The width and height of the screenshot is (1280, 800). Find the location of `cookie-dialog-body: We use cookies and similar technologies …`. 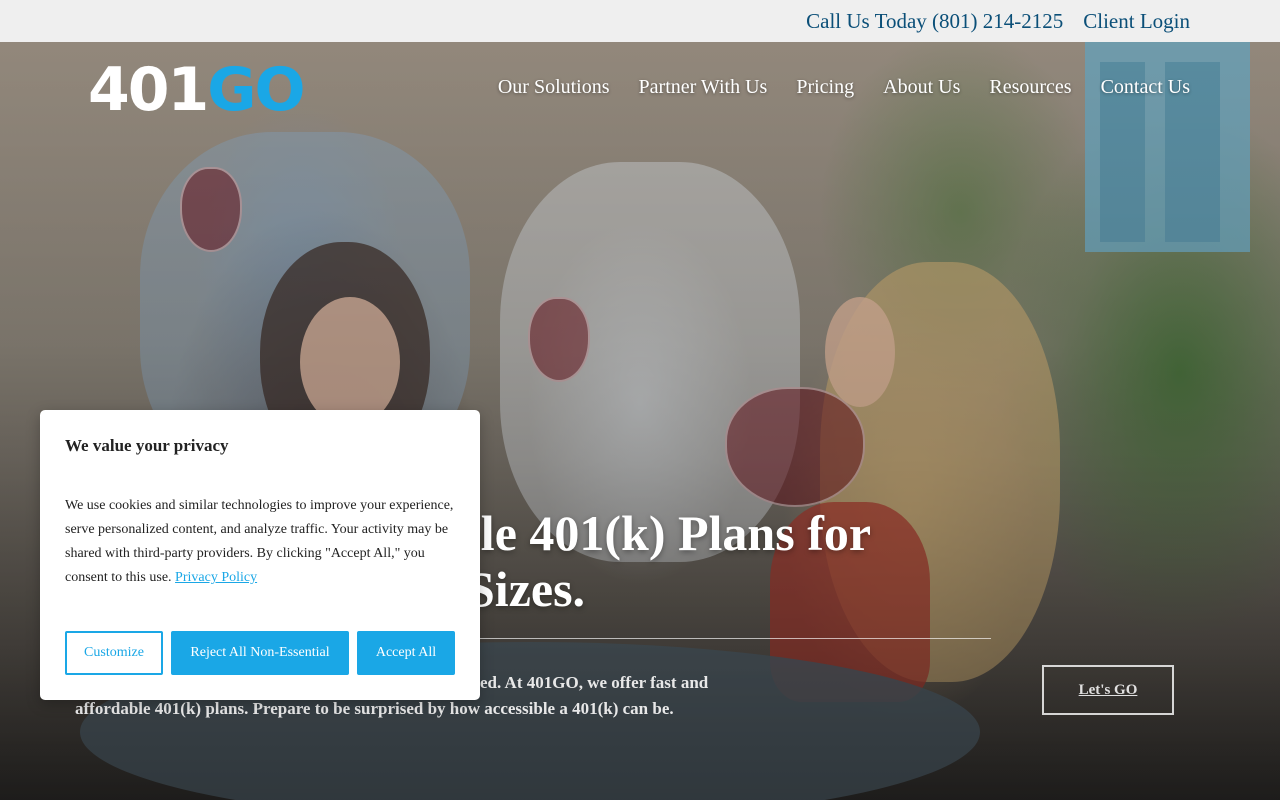

cookie-dialog-body: We use cookies and similar technologies … is located at coordinates (260, 542).